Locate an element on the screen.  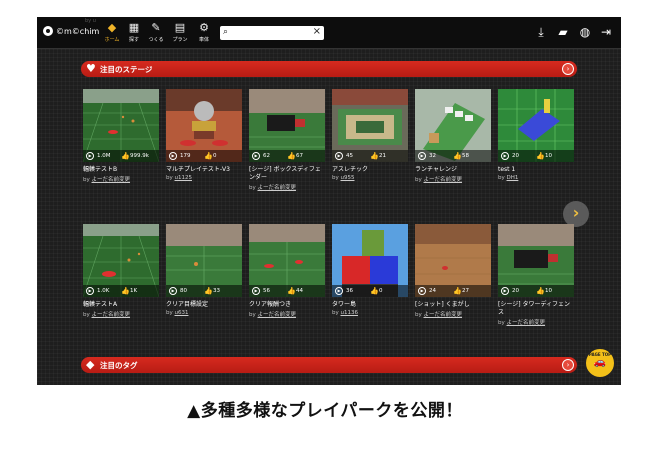
stage-card: ▶ 1.0K 👍 1K 輻輳テストA by よーだ名前変更 is located at coordinates (121, 271).